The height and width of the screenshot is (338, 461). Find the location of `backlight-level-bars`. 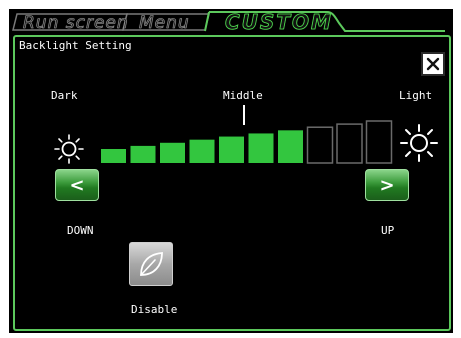

backlight-level-bars is located at coordinates (247, 142).